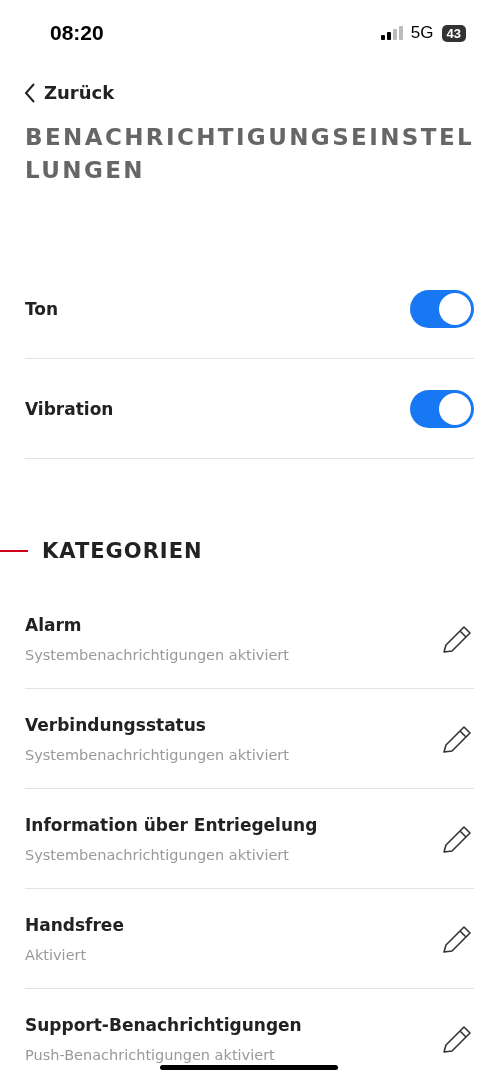 This screenshot has width=498, height=1080. What do you see at coordinates (30, 92) in the screenshot?
I see `chevron-left-icon` at bounding box center [30, 92].